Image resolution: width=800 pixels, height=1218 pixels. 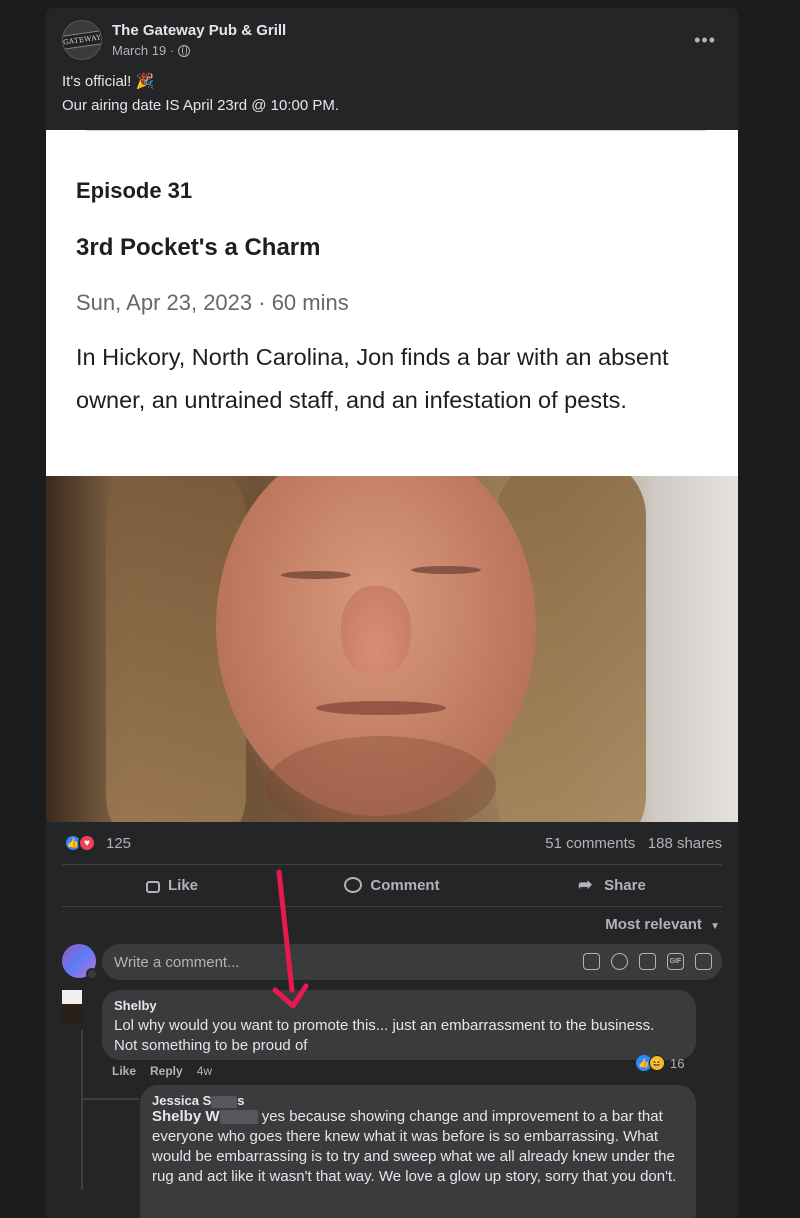 I want to click on page-name: The Gateway Pub & Grill, so click(x=199, y=30).